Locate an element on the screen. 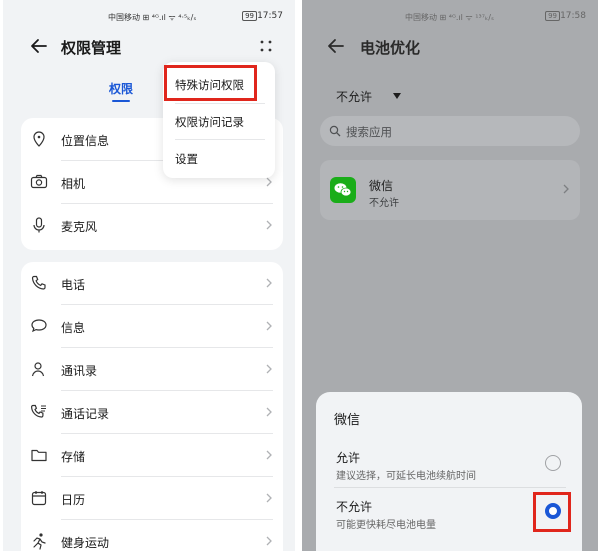  status-time: 17:57 is located at coordinates (270, 16).